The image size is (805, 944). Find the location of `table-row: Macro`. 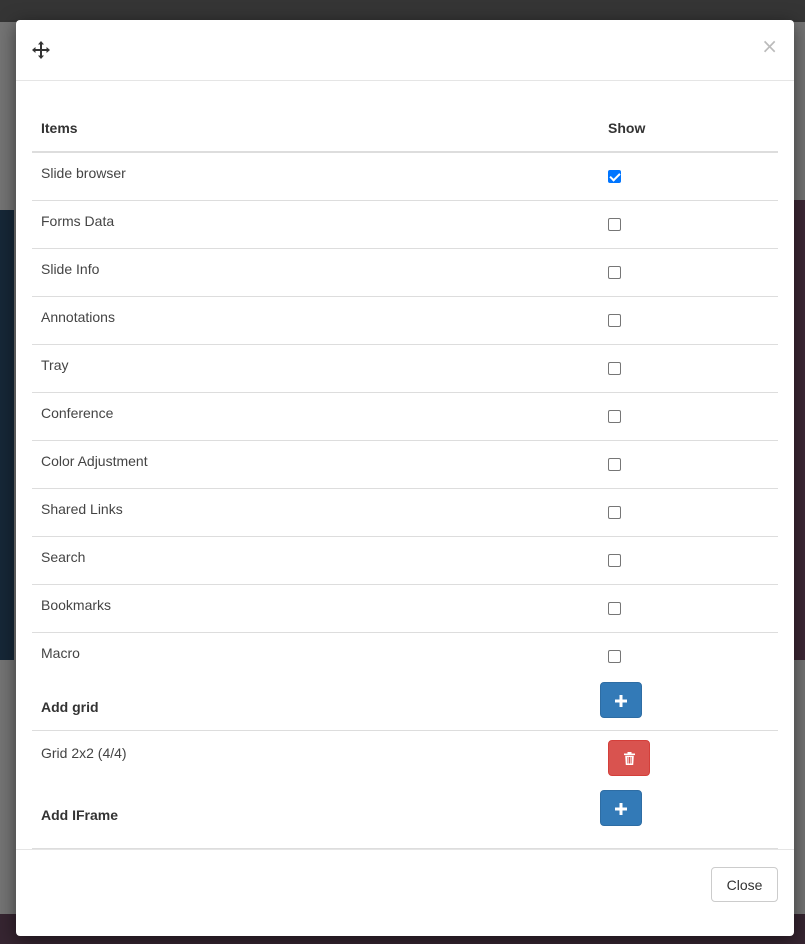

table-row: Macro is located at coordinates (405, 655).